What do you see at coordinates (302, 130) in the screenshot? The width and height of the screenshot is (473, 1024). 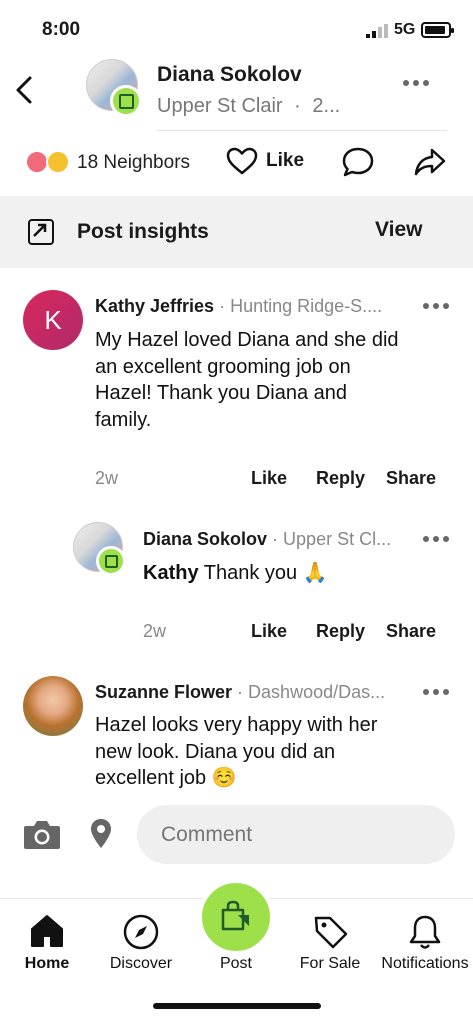 I see `divider` at bounding box center [302, 130].